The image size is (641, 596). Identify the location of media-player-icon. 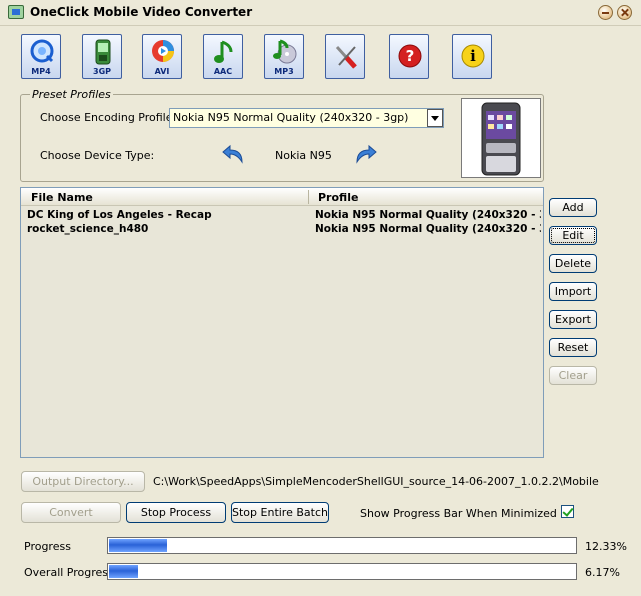
(163, 51).